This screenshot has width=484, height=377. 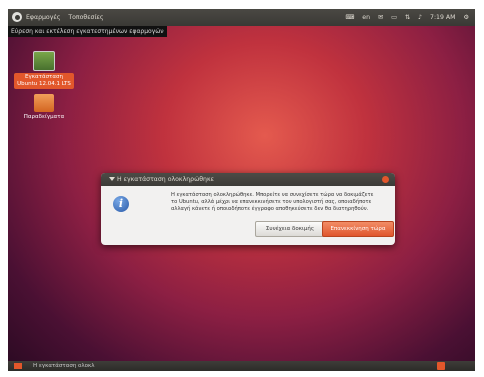 What do you see at coordinates (407, 17) in the screenshot?
I see `network-icon: ⇅` at bounding box center [407, 17].